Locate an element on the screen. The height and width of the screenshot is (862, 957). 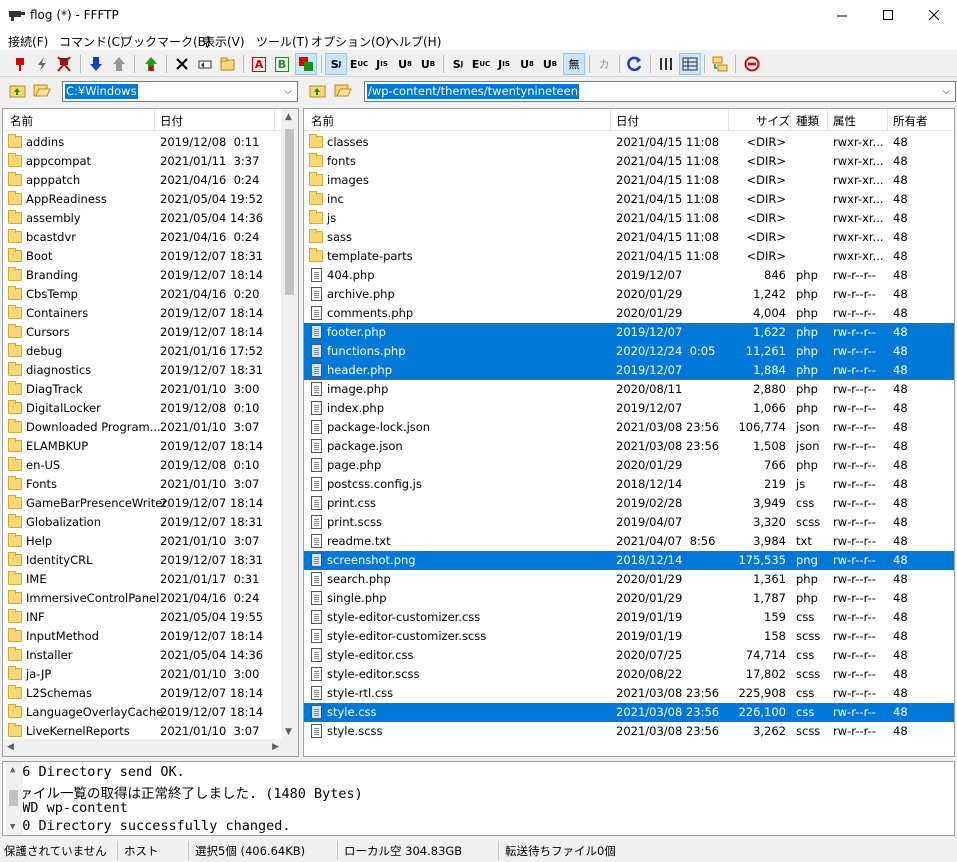
remote-file-row: archive.php 2020/01/29 1,242 php rw-r--r-- 48 is located at coordinates (629, 294).